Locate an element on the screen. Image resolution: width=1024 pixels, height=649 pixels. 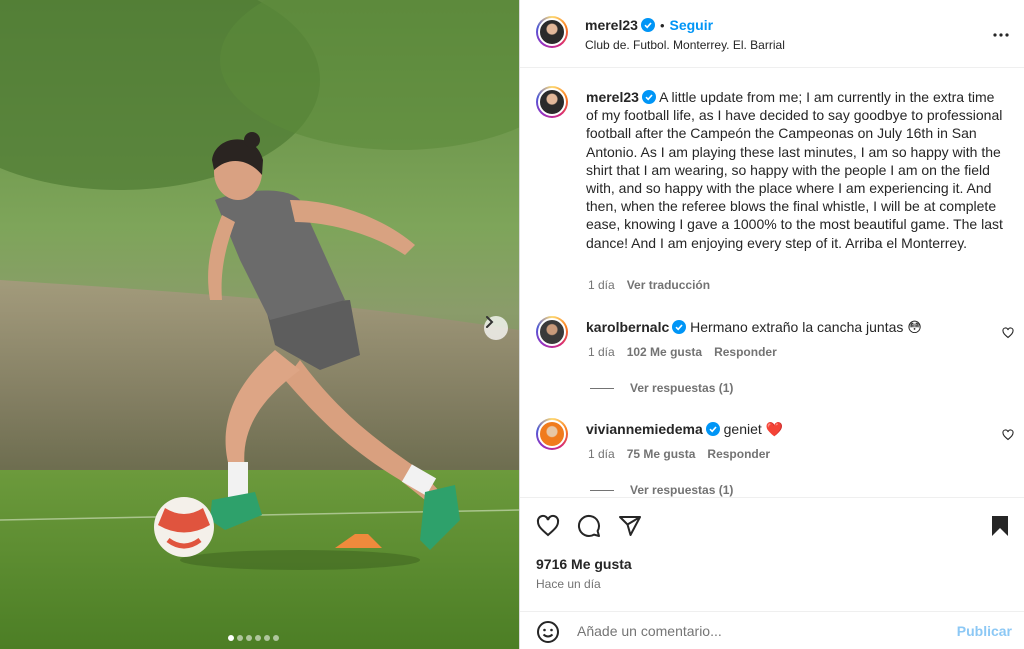
caption-meta: 1 día Ver traducción is located at coordinates (649, 285).